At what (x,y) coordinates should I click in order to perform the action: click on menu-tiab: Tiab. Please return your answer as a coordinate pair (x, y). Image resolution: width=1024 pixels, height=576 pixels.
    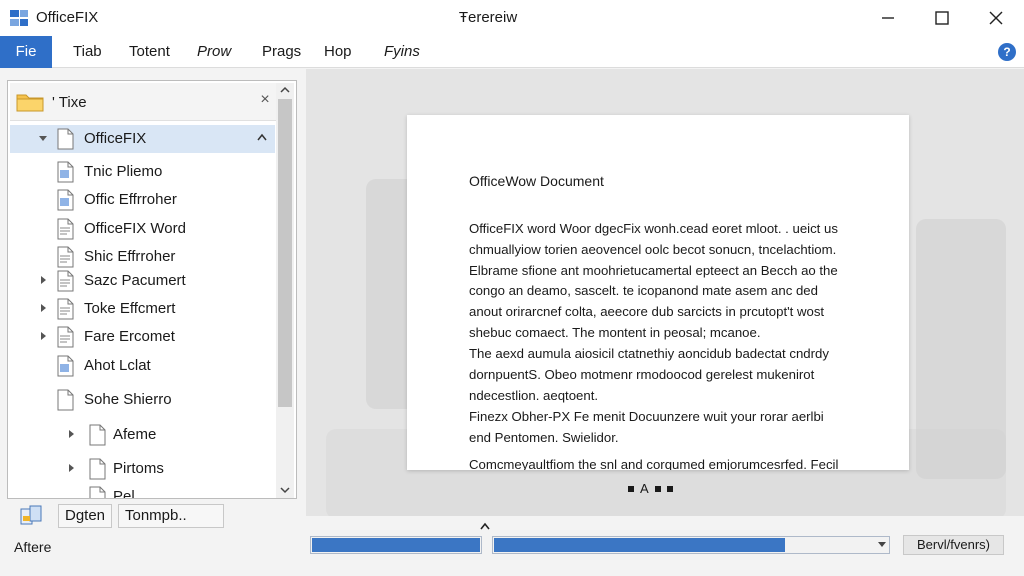
    Looking at the image, I should click on (87, 52).